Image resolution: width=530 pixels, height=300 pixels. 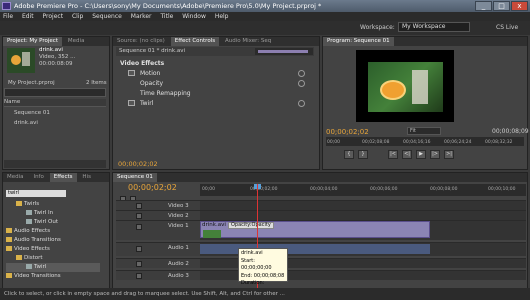 What do you see at coordinates (166, 16) in the screenshot?
I see `menu-title: Title` at bounding box center [166, 16].